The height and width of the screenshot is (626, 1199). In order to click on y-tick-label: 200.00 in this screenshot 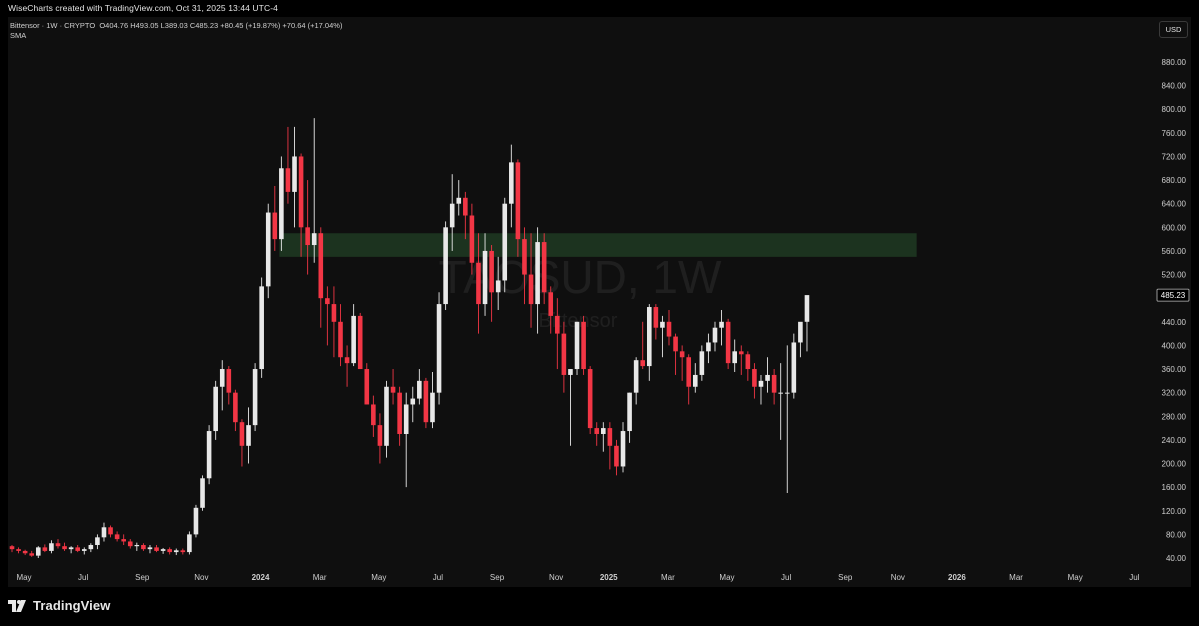, I will do `click(1174, 464)`.